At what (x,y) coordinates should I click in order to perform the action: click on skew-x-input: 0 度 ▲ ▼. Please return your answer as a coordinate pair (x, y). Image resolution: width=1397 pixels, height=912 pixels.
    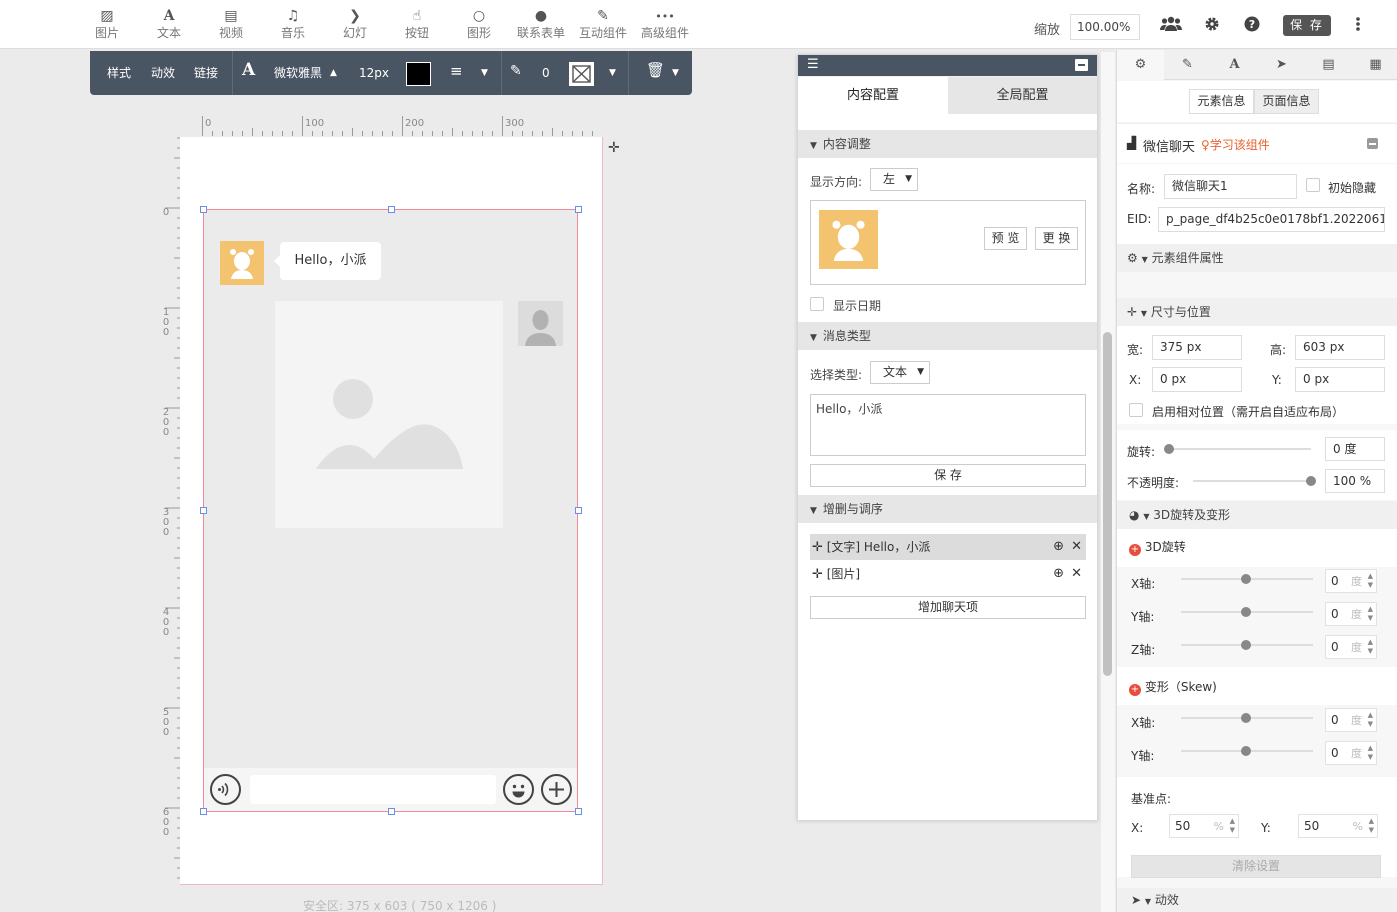
    Looking at the image, I should click on (1351, 720).